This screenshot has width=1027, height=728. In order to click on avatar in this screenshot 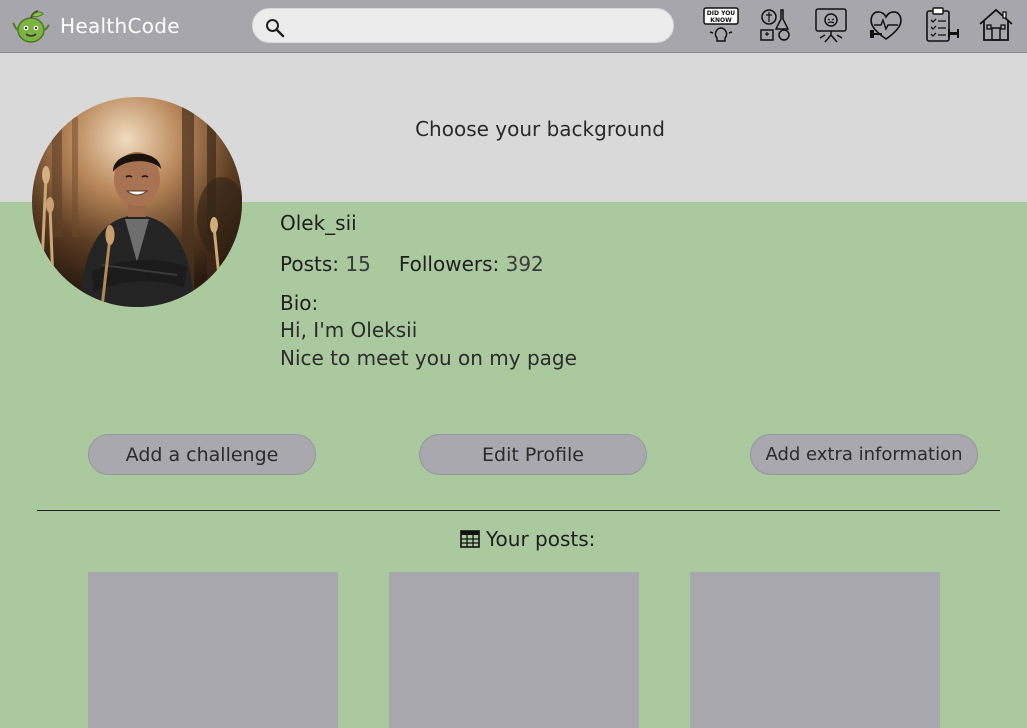, I will do `click(137, 202)`.